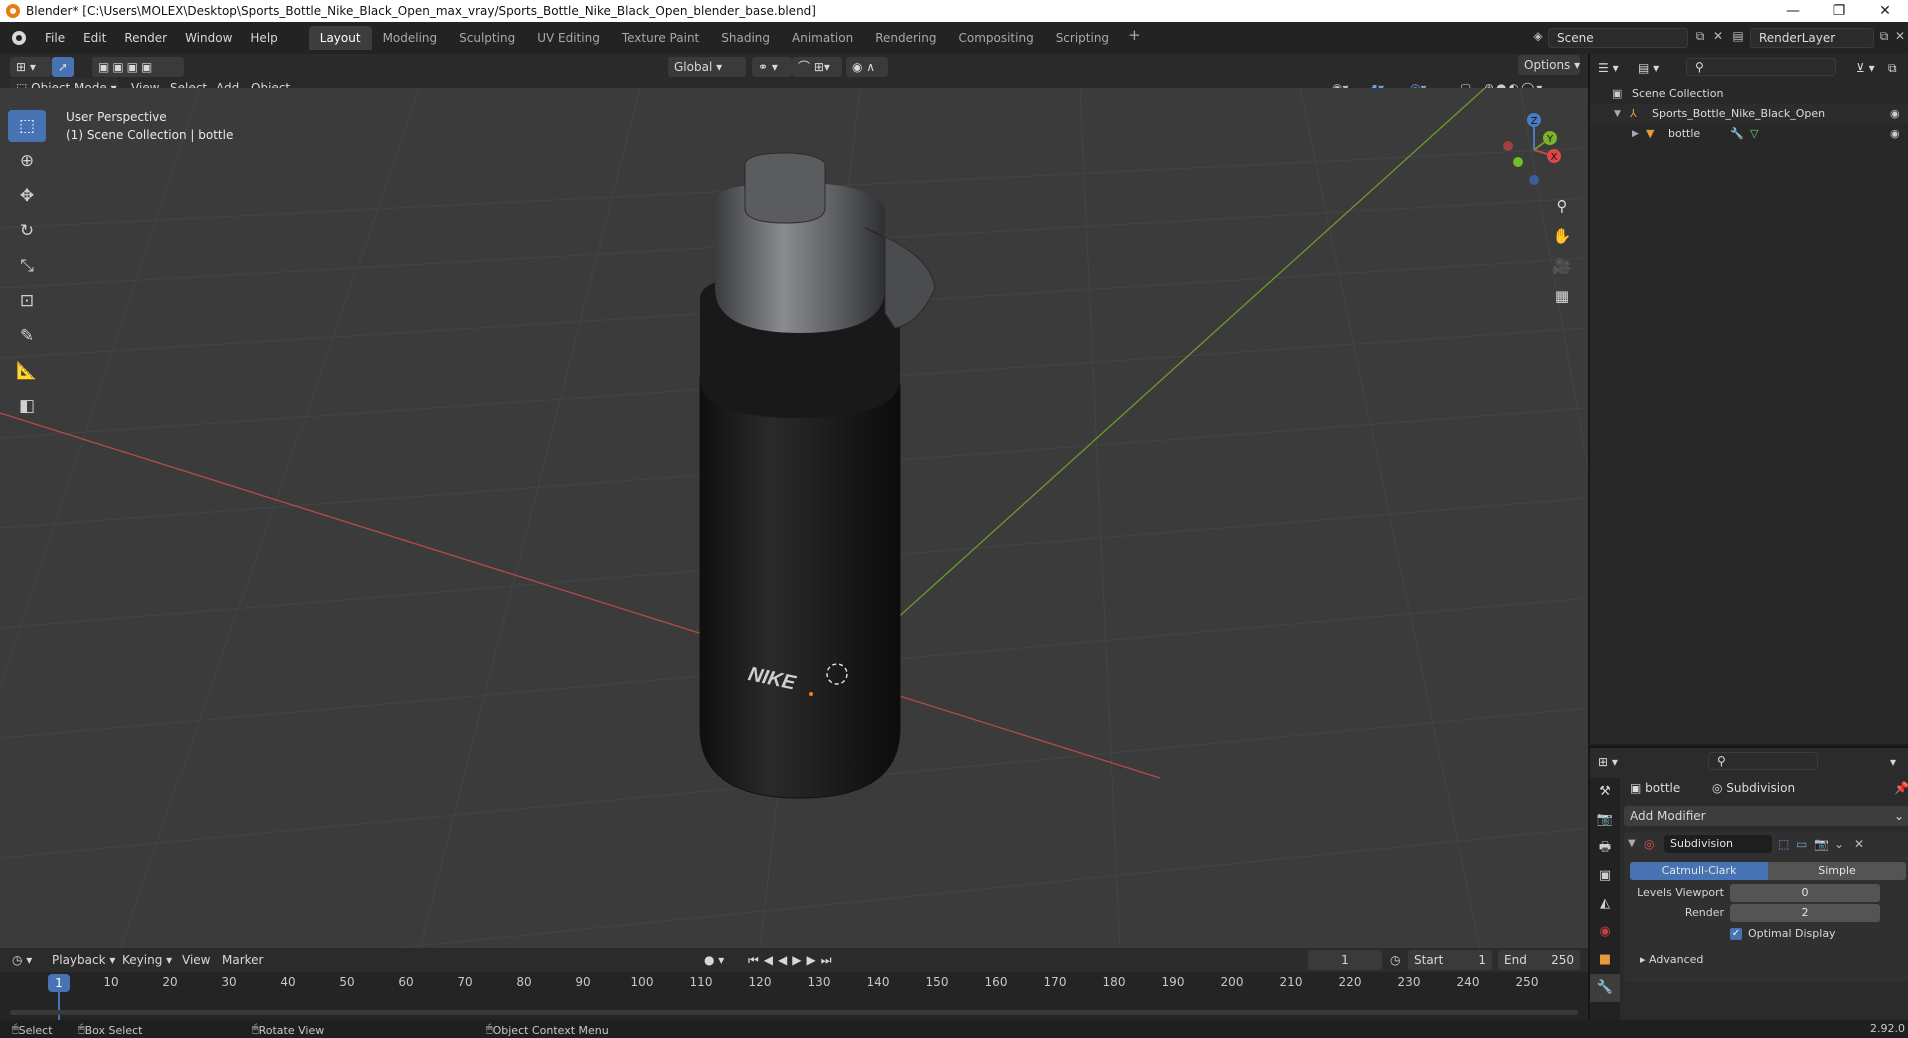 Image resolution: width=1908 pixels, height=1038 pixels. What do you see at coordinates (1783, 844) in the screenshot?
I see `edit-mode-toggle-icon: ⬚` at bounding box center [1783, 844].